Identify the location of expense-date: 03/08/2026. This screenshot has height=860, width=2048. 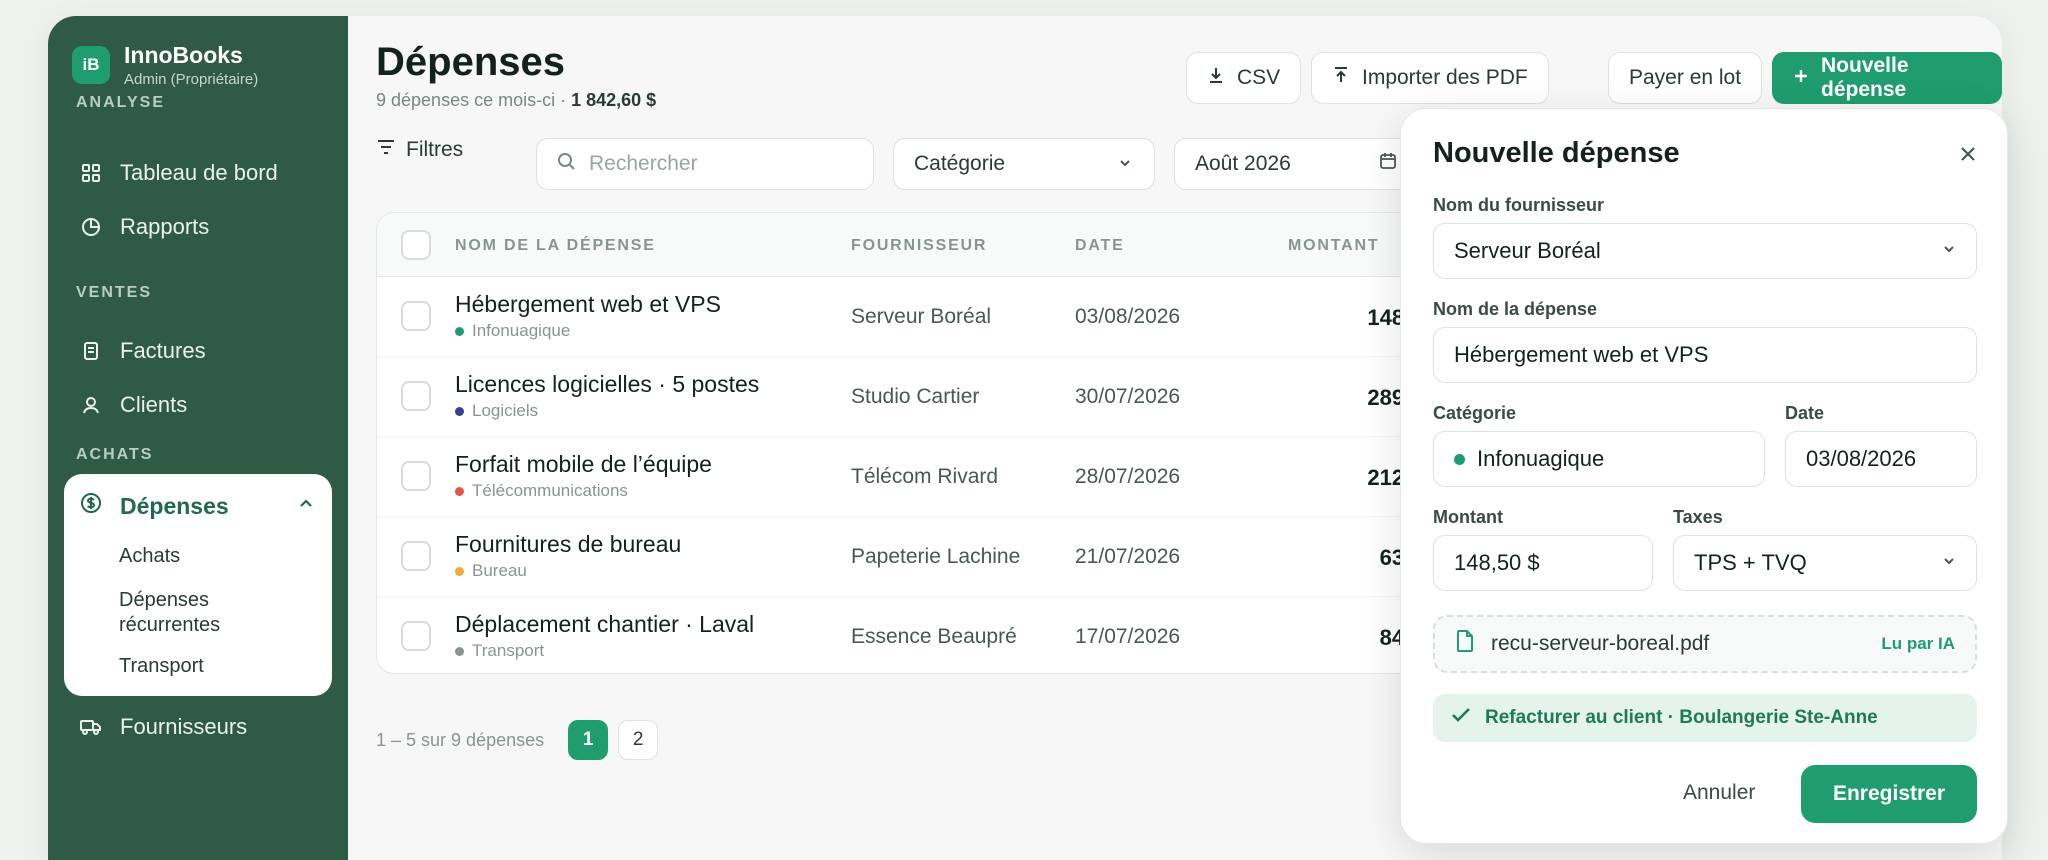
(1128, 316).